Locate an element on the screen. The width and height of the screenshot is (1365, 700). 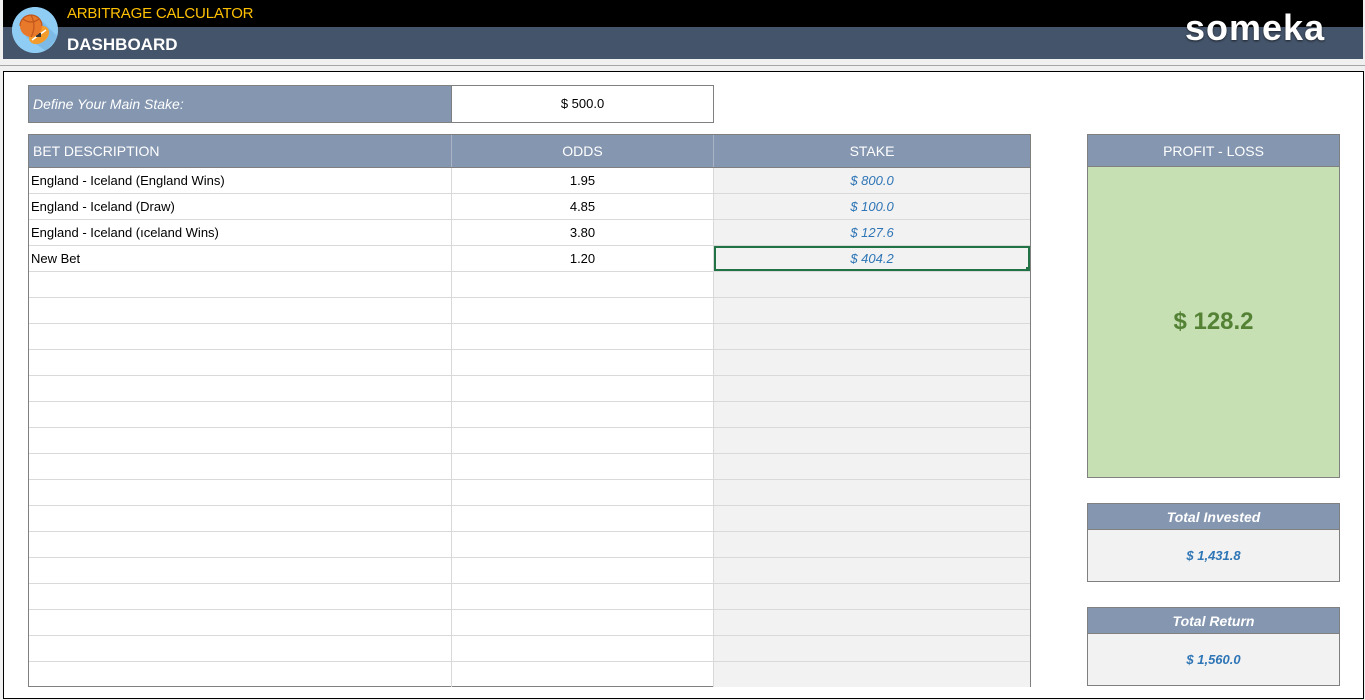
page-title: DASHBOARD is located at coordinates (122, 44).